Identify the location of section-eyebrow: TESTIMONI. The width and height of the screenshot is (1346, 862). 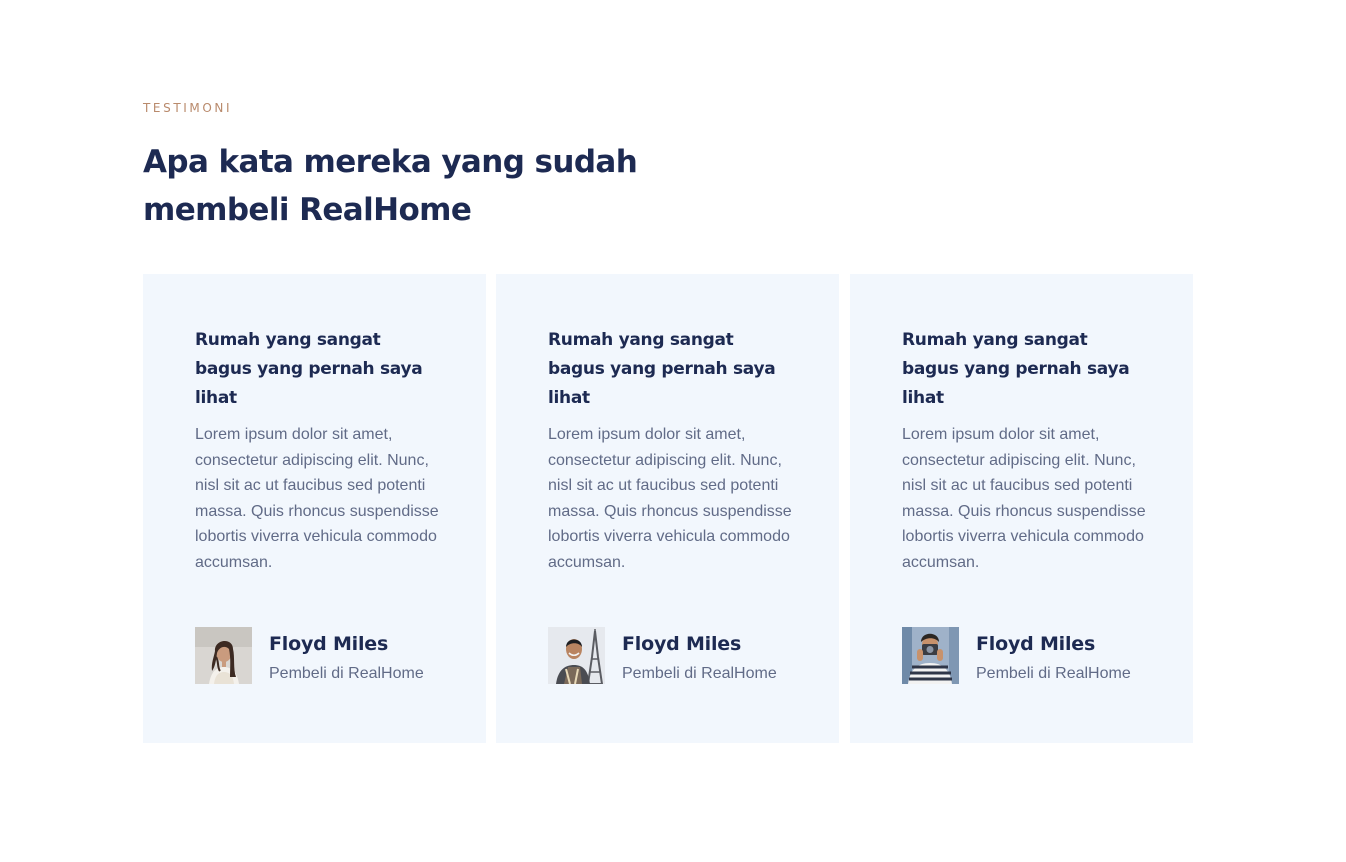
(188, 108).